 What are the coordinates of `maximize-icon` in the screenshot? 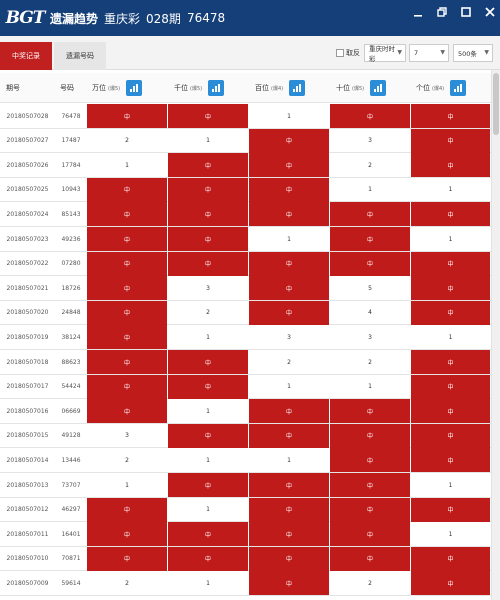 It's located at (466, 12).